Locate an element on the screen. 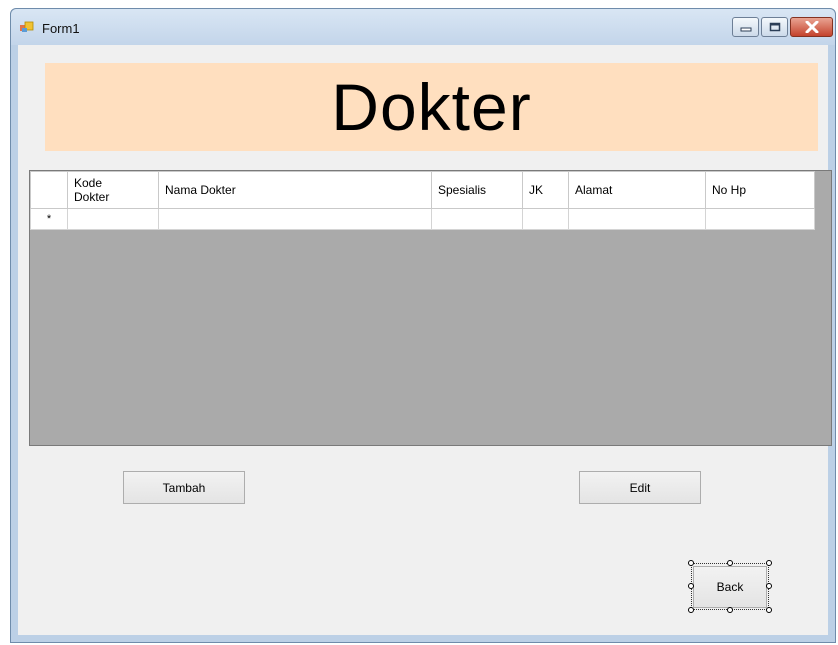 The image size is (838, 645). resize-handle-nw is located at coordinates (691, 563).